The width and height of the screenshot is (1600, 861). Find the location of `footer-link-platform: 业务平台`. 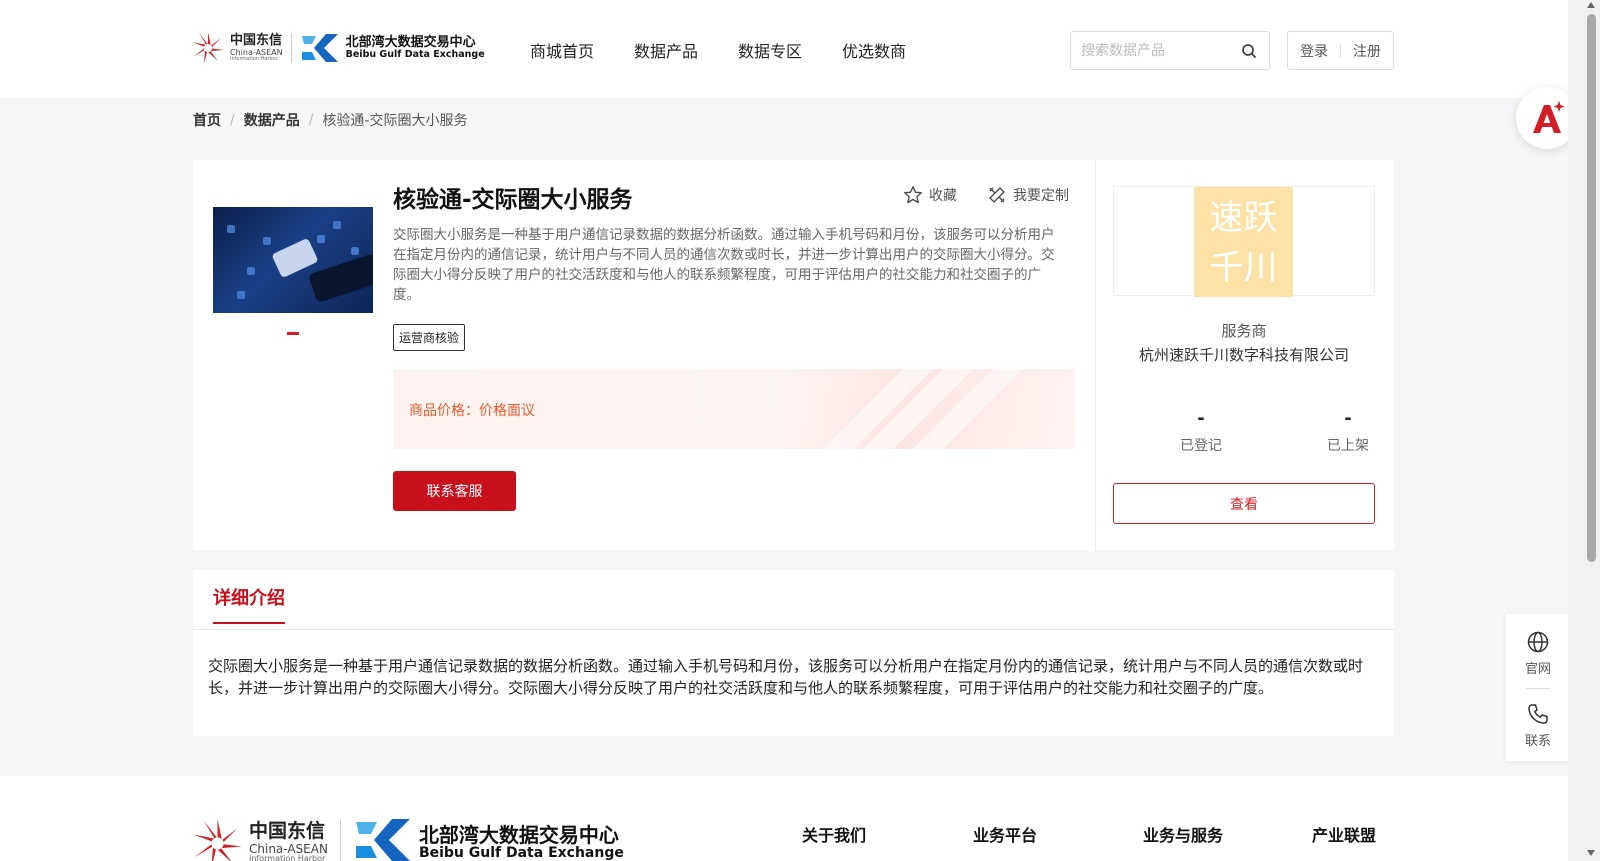

footer-link-platform: 业务平台 is located at coordinates (1005, 834).